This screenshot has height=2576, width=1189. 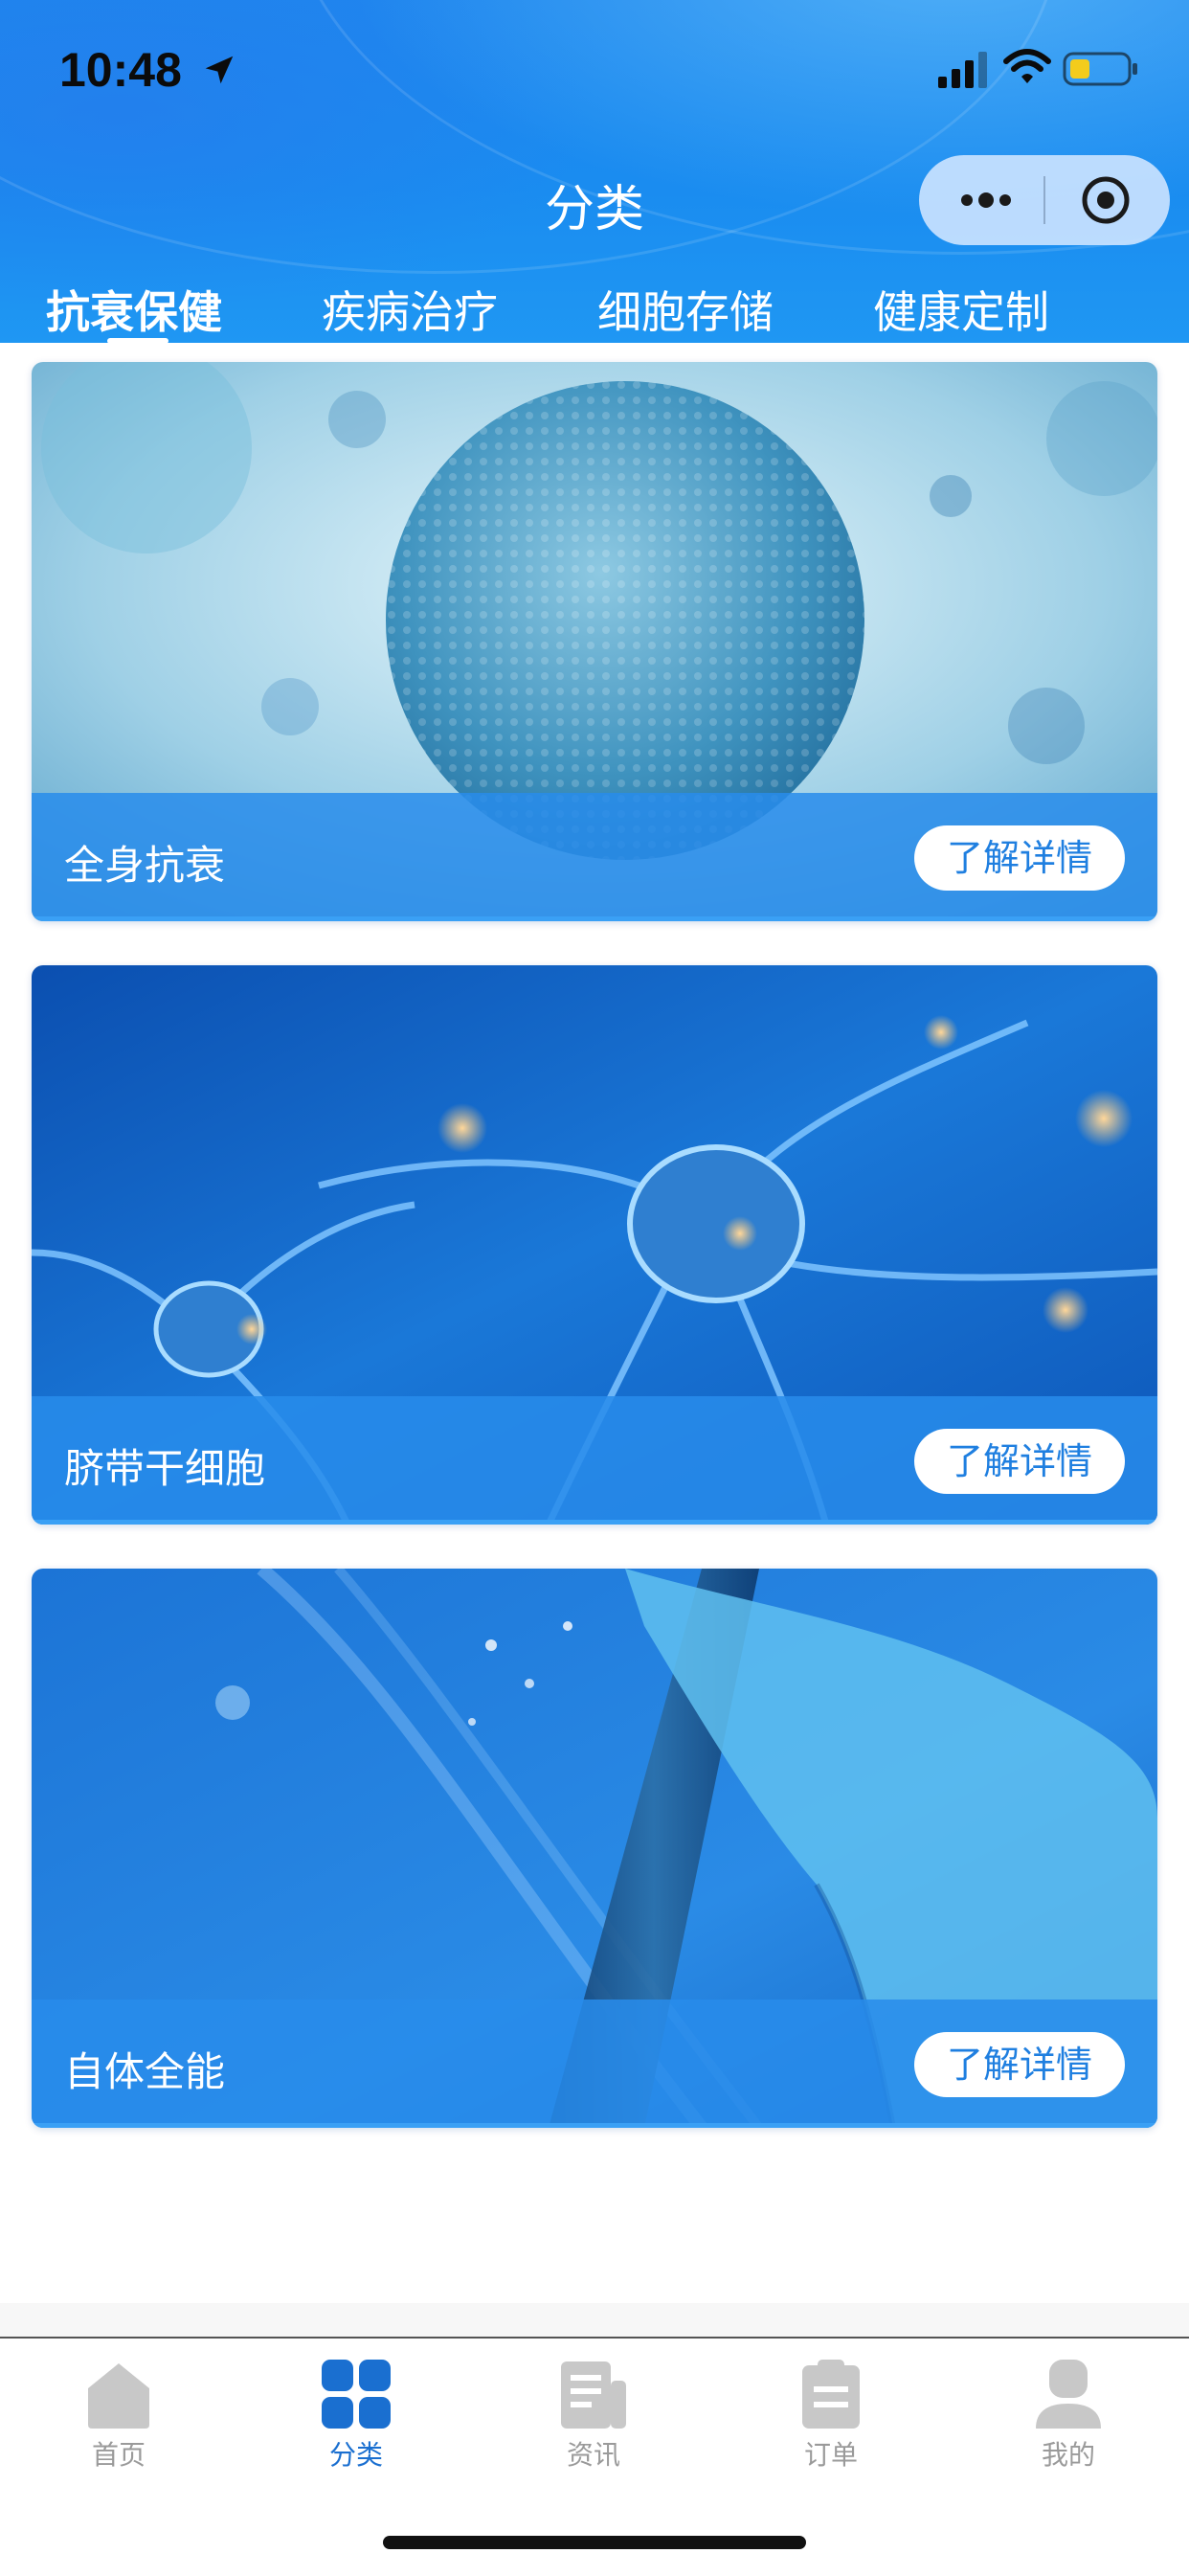 I want to click on nav-item-mine: 我的, so click(x=1068, y=2414).